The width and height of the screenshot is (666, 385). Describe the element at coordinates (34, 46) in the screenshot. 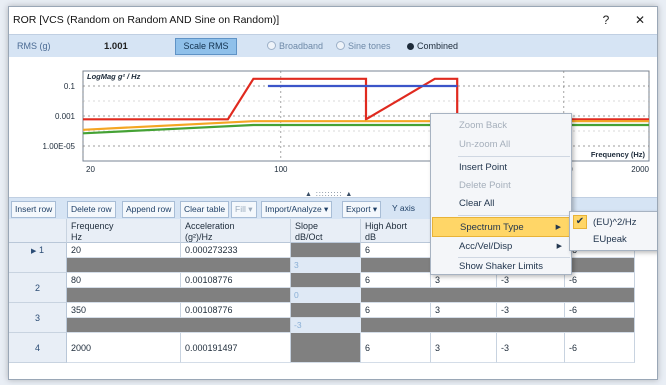

I see `rms-label: RMS (g)` at that location.